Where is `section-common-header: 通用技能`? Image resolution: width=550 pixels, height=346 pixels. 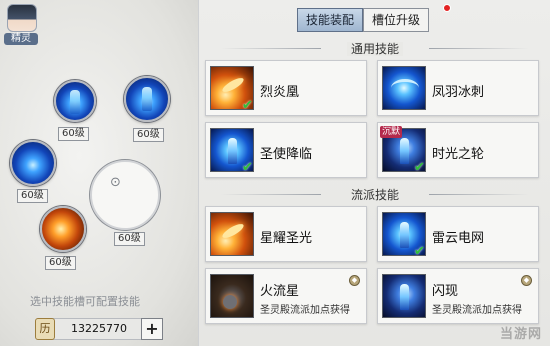 section-common-header: 通用技能 is located at coordinates (375, 48).